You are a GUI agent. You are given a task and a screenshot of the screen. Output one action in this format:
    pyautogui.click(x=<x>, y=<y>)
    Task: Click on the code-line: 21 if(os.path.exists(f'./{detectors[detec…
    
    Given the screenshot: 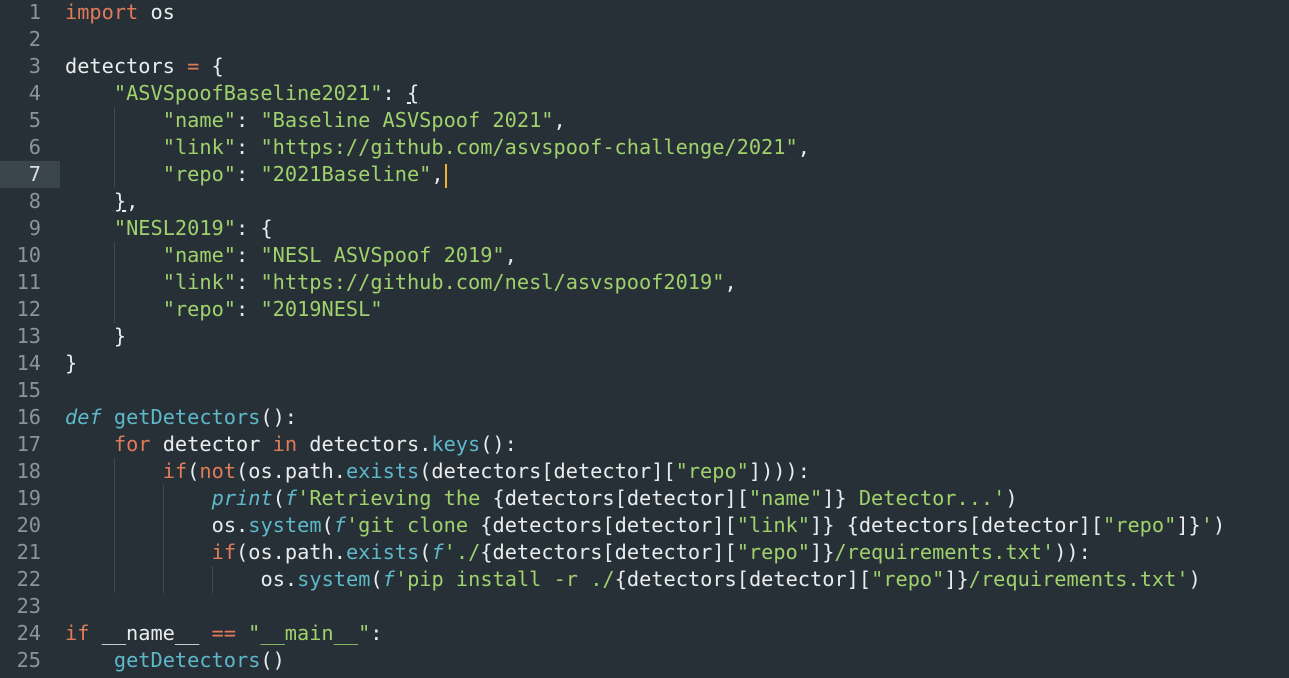 What is the action you would take?
    pyautogui.click(x=644, y=552)
    